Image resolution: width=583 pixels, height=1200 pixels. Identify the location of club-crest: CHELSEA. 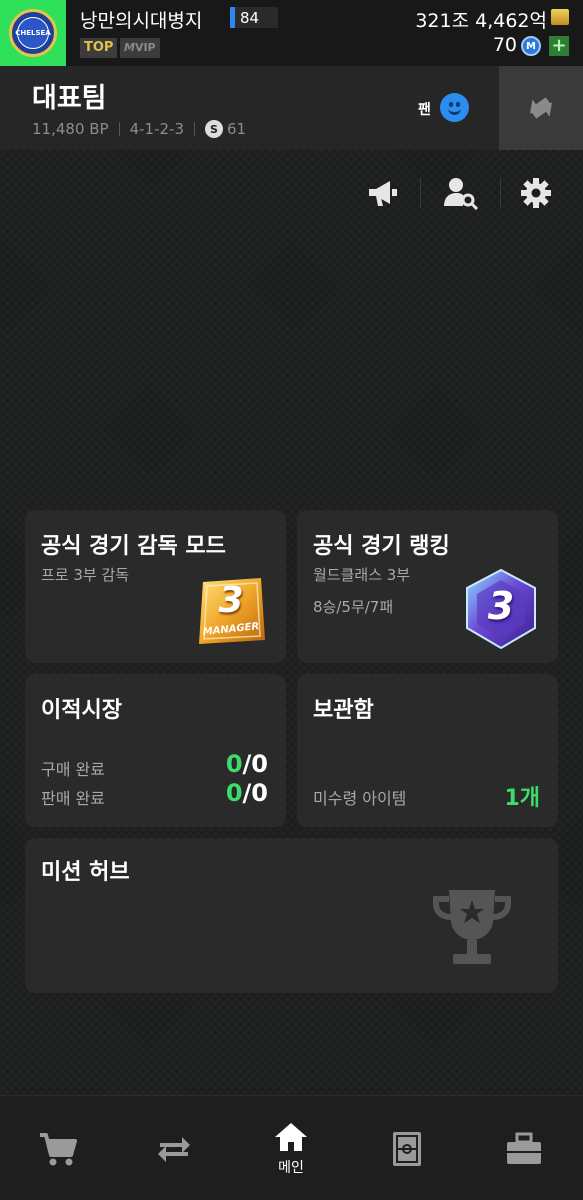
(33, 33).